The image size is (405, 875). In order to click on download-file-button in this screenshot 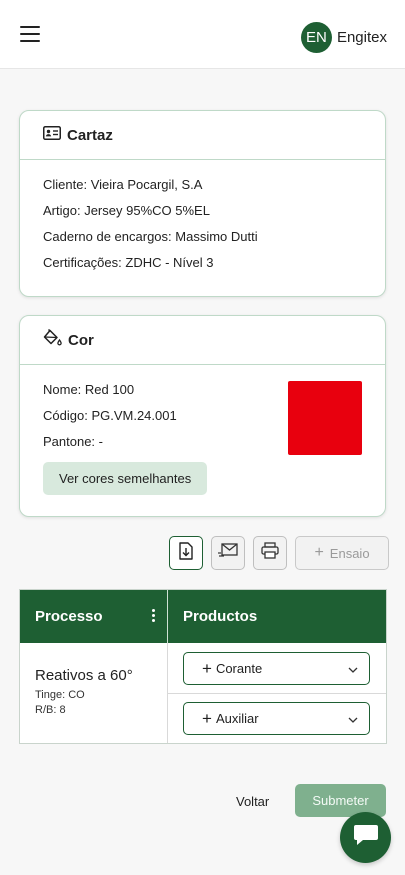, I will do `click(186, 553)`.